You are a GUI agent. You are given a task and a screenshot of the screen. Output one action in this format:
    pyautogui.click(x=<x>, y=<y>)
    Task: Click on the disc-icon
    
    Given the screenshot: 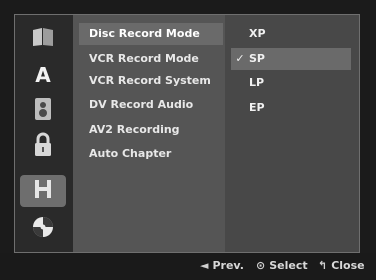 What is the action you would take?
    pyautogui.click(x=43, y=229)
    